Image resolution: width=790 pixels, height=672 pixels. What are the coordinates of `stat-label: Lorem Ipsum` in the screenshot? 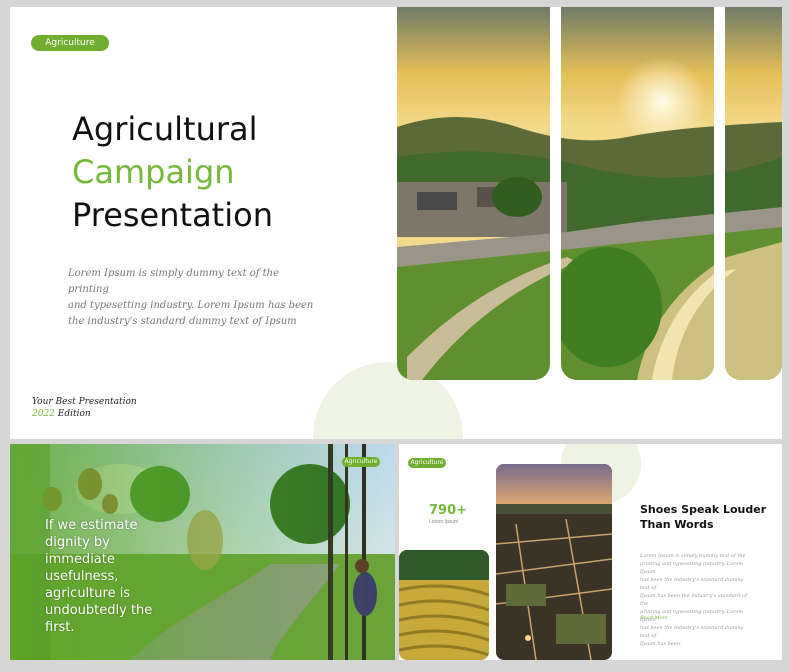 It's located at (444, 522).